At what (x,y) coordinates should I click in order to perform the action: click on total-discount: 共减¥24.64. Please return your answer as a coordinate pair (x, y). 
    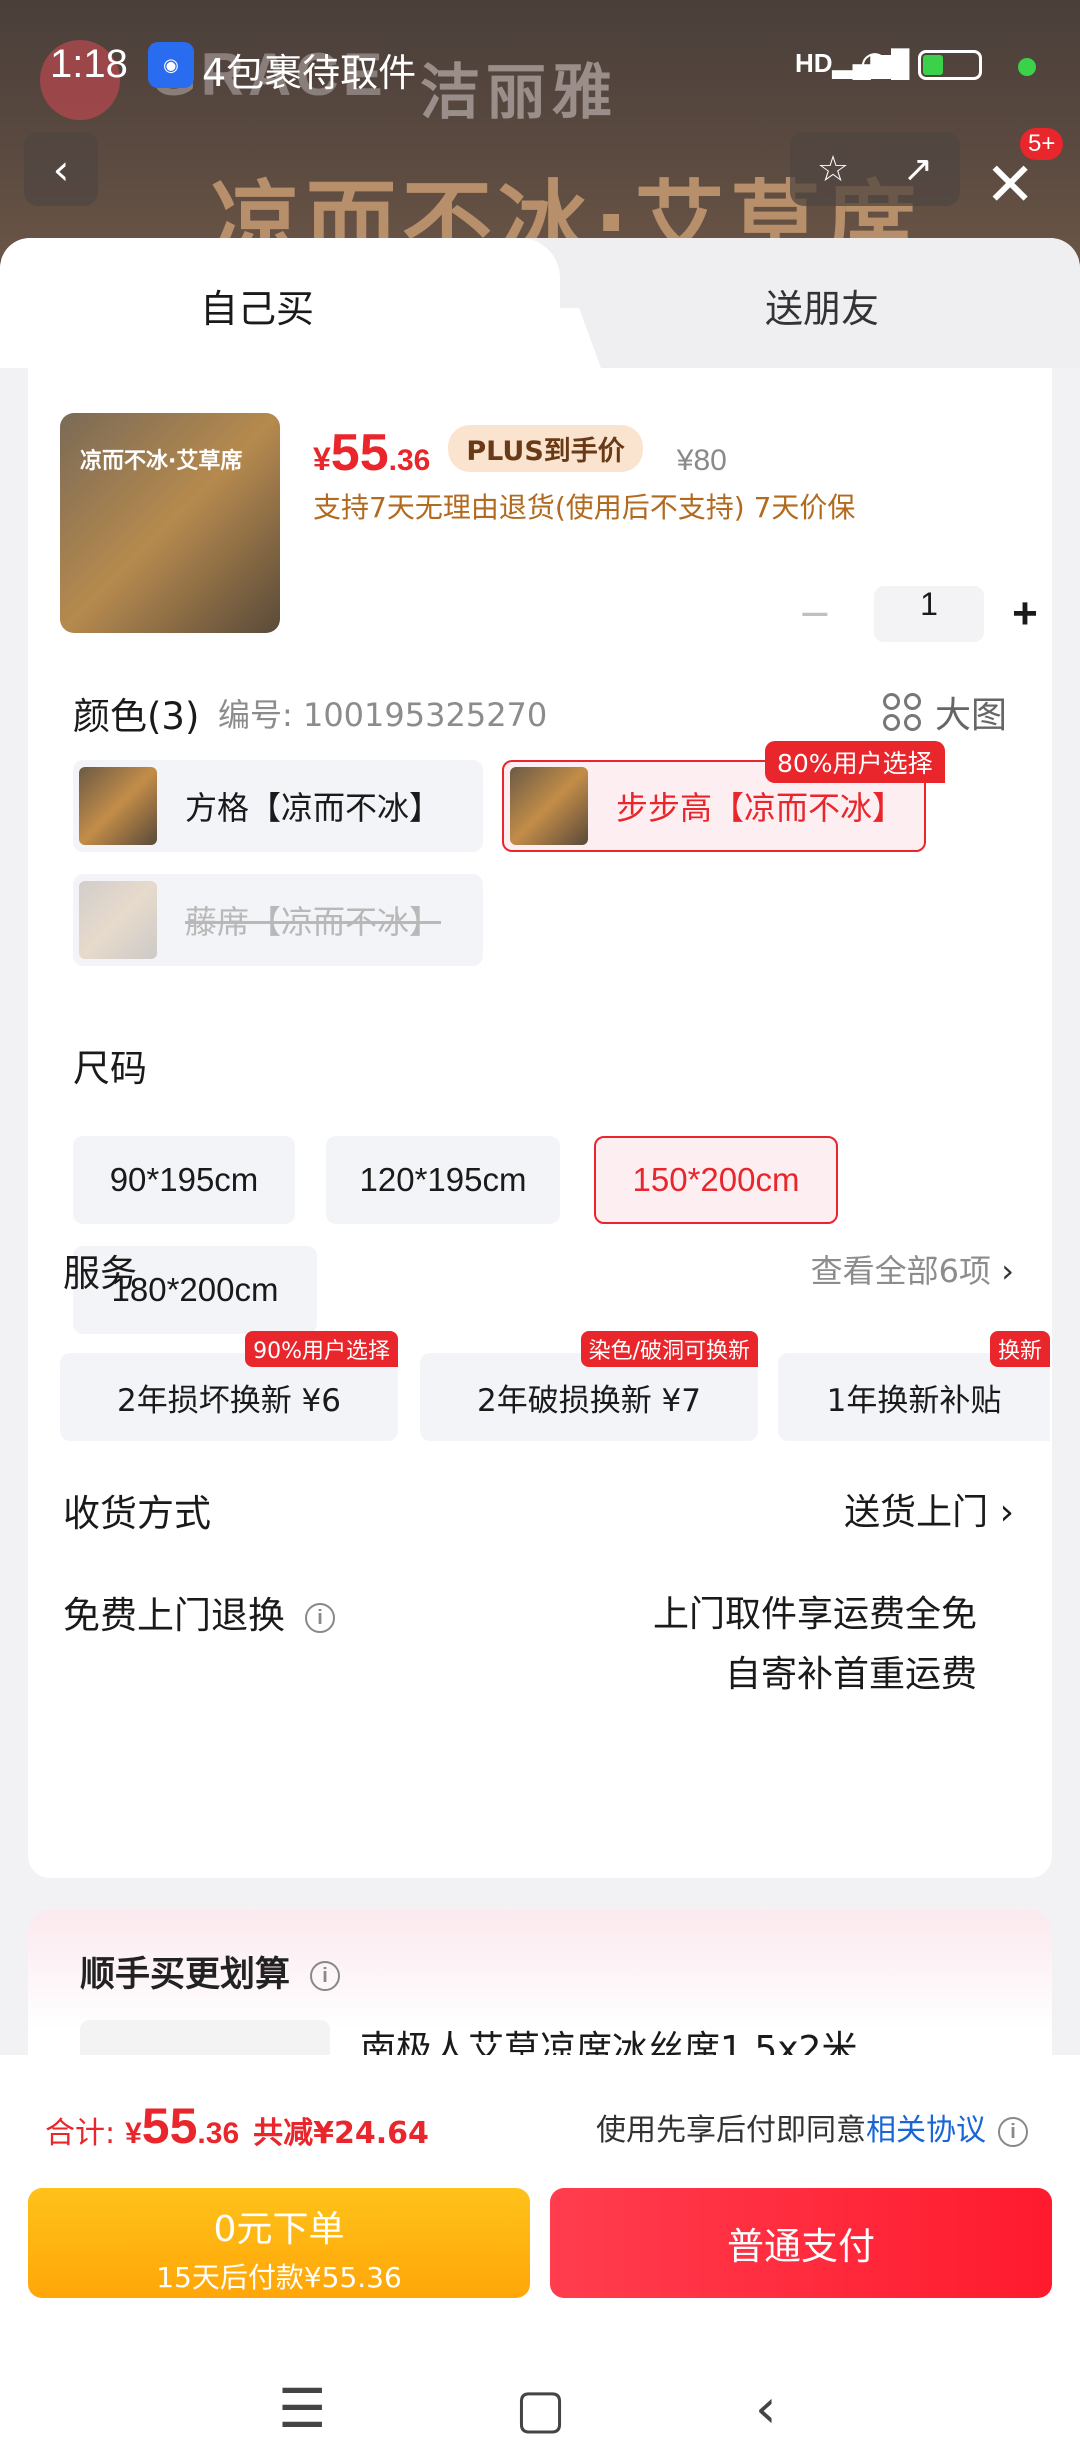
    Looking at the image, I should click on (341, 2133).